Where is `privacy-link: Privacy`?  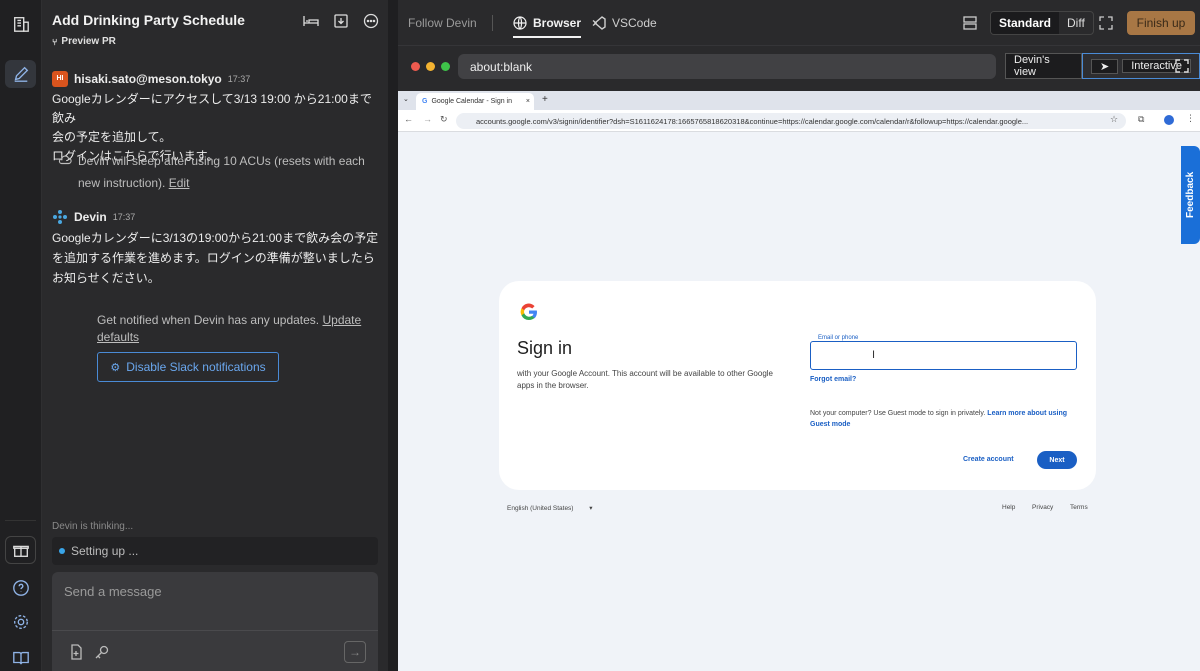
privacy-link: Privacy is located at coordinates (1042, 507).